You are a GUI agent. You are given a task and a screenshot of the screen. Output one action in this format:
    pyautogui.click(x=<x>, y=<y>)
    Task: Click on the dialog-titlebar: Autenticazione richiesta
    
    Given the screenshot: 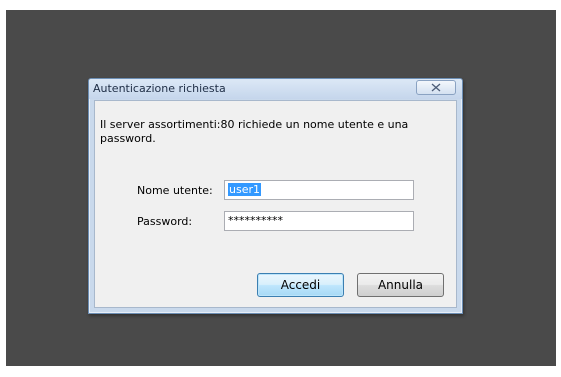 What is the action you would take?
    pyautogui.click(x=275, y=89)
    